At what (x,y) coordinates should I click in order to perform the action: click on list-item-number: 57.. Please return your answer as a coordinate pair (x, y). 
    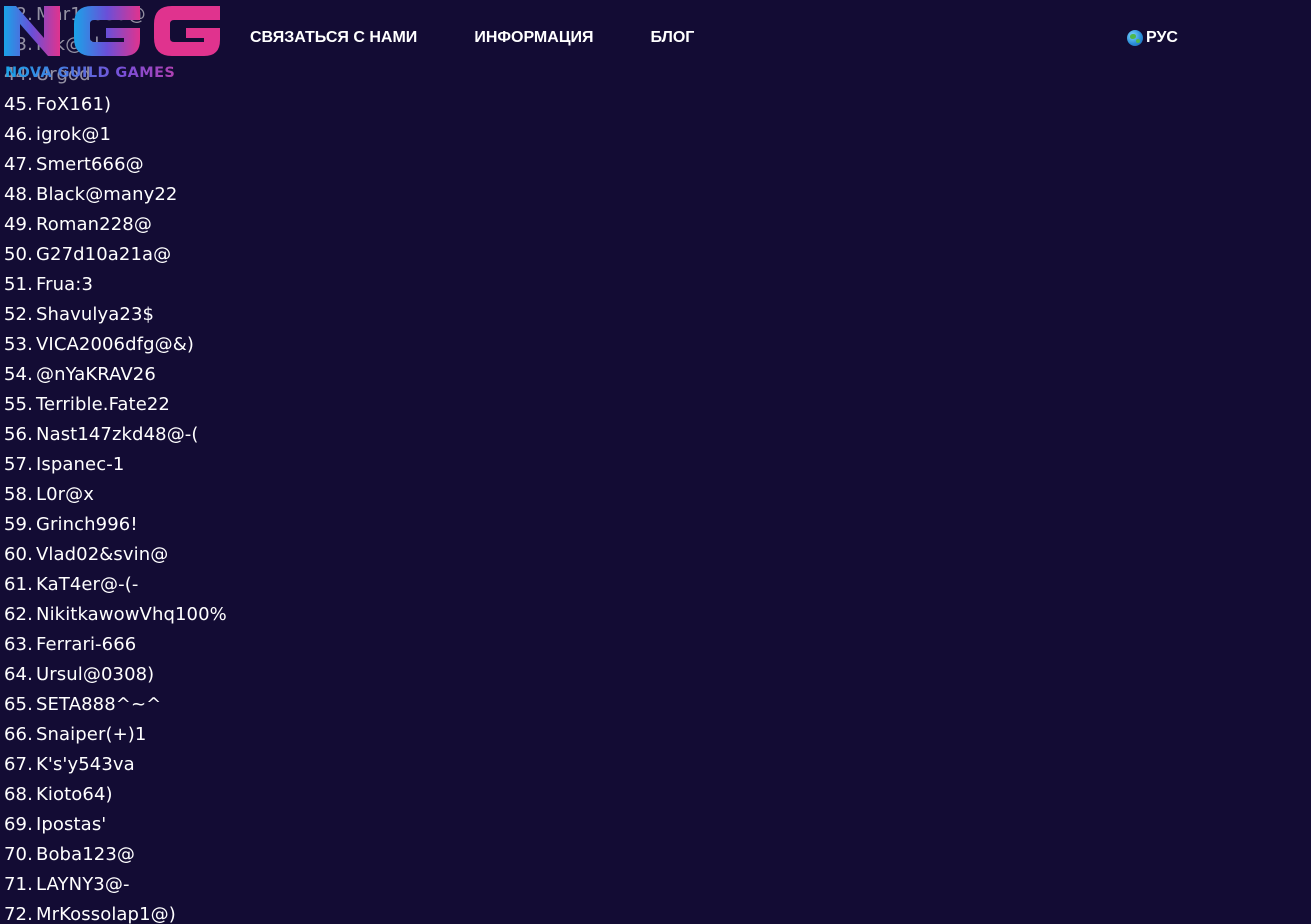
    Looking at the image, I should click on (18, 464).